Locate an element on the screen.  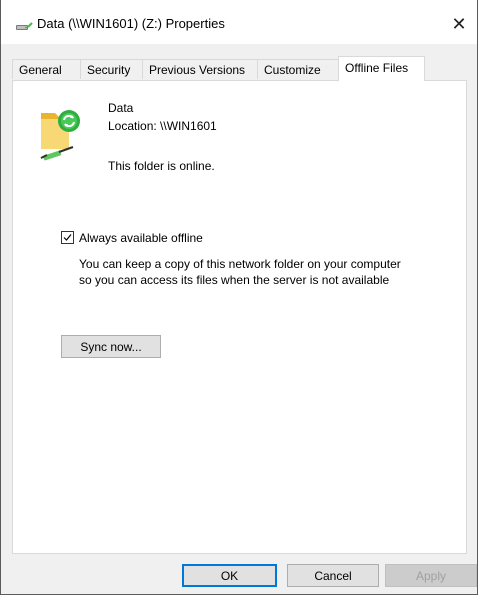
tab-security: Security is located at coordinates (111, 69).